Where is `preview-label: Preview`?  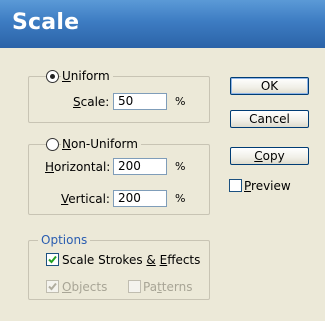 preview-label: Preview is located at coordinates (267, 186).